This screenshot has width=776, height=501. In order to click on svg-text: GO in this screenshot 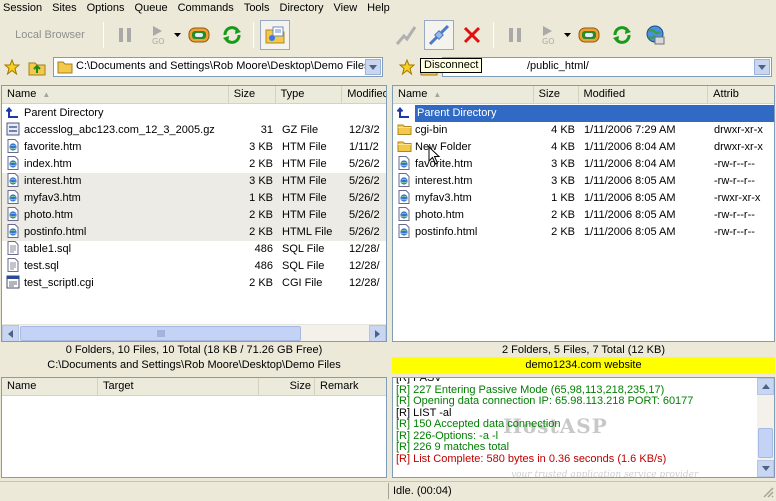, I will do `click(158, 41)`.